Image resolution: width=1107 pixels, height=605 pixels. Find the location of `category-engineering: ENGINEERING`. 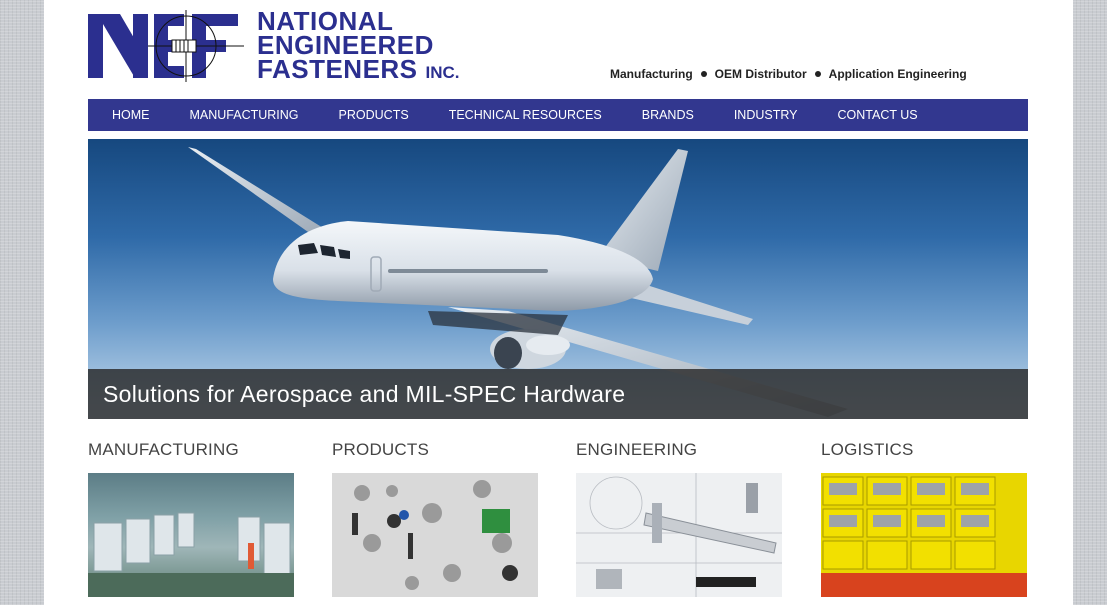

category-engineering: ENGINEERING is located at coordinates (679, 517).